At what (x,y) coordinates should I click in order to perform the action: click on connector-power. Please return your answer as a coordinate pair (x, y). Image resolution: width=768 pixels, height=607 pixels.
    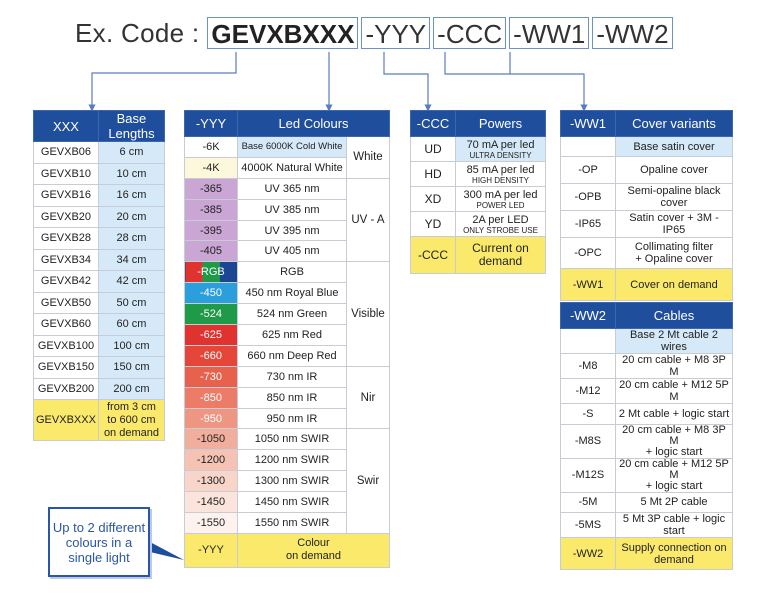
    Looking at the image, I should click on (407, 82).